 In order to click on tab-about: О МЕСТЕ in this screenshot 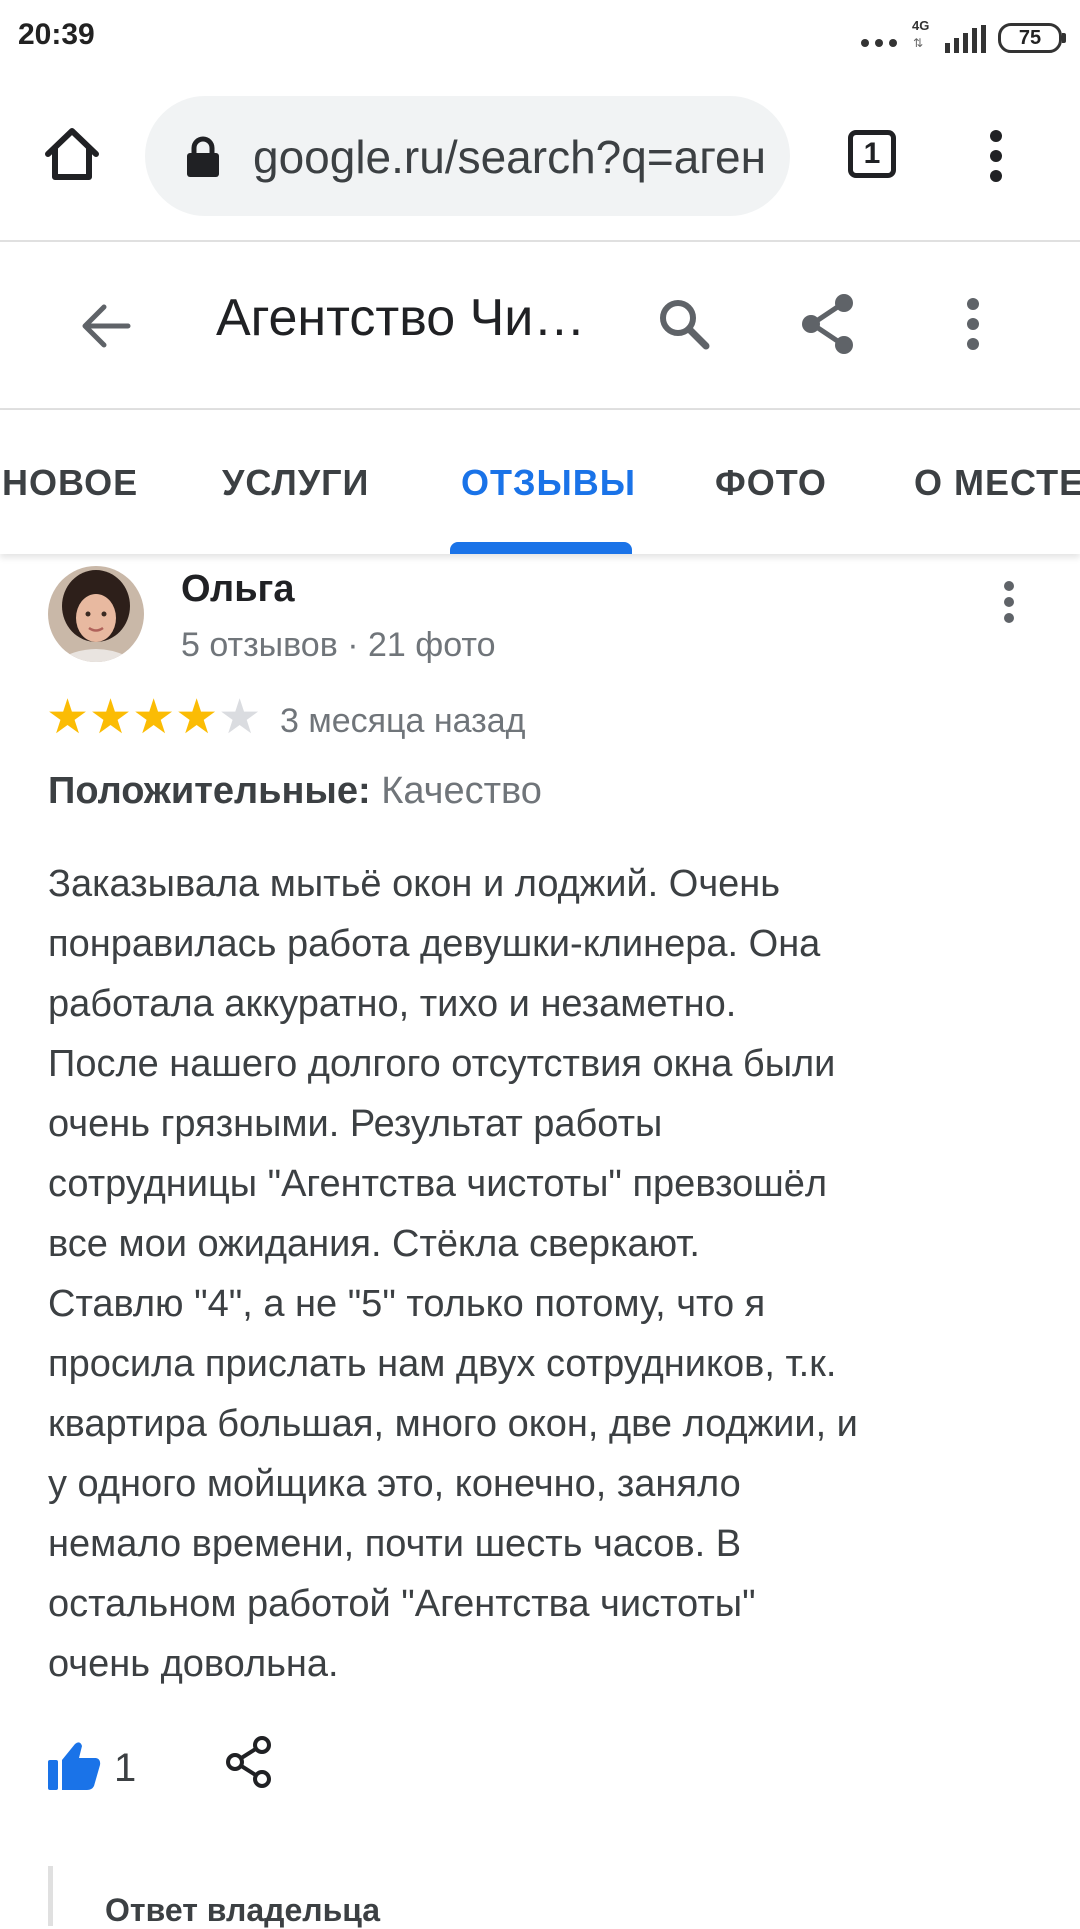, I will do `click(997, 483)`.